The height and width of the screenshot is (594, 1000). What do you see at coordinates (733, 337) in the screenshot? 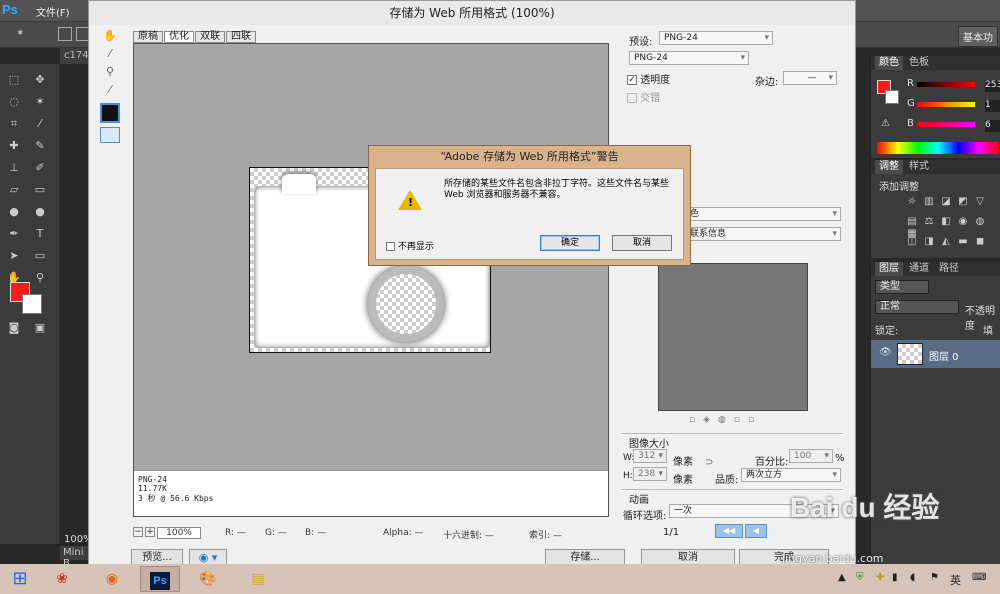
I see `color-table` at bounding box center [733, 337].